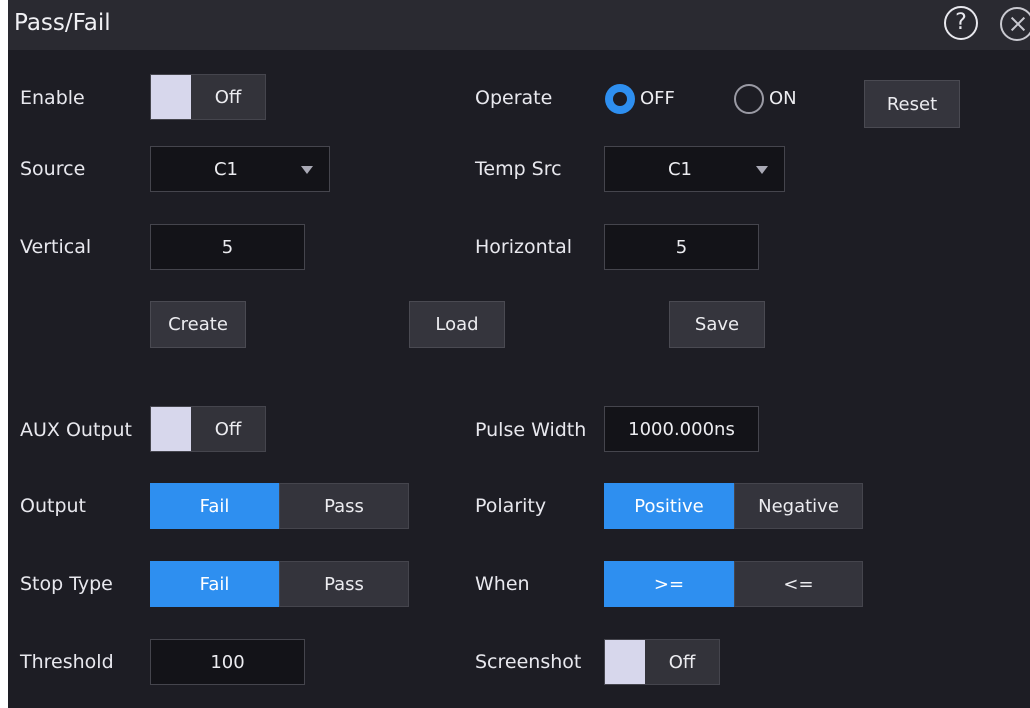  I want to click on output-fail-option: Fail, so click(214, 506).